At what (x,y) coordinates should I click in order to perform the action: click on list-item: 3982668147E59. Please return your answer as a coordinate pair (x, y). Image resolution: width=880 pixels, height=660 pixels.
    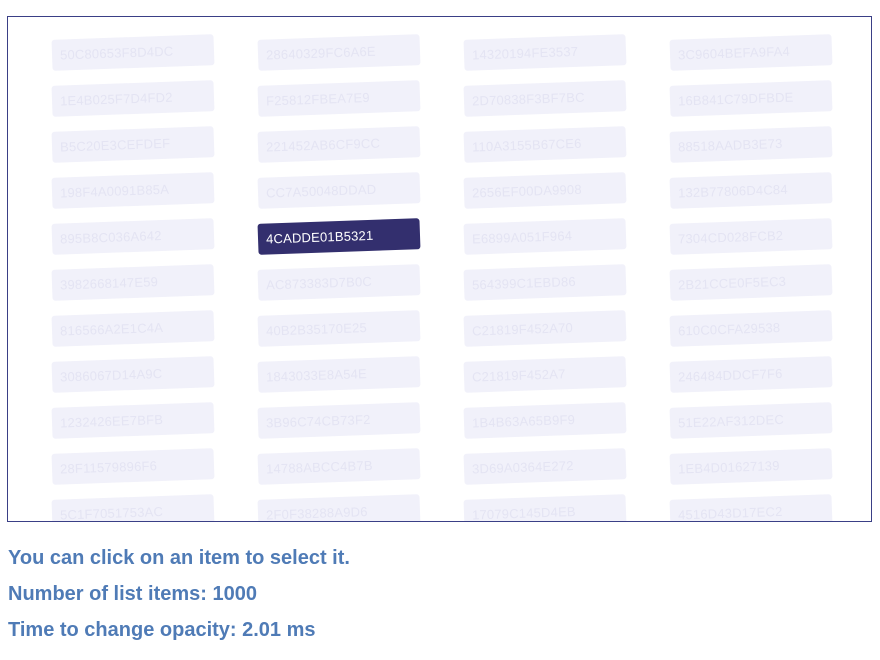
    Looking at the image, I should click on (133, 282).